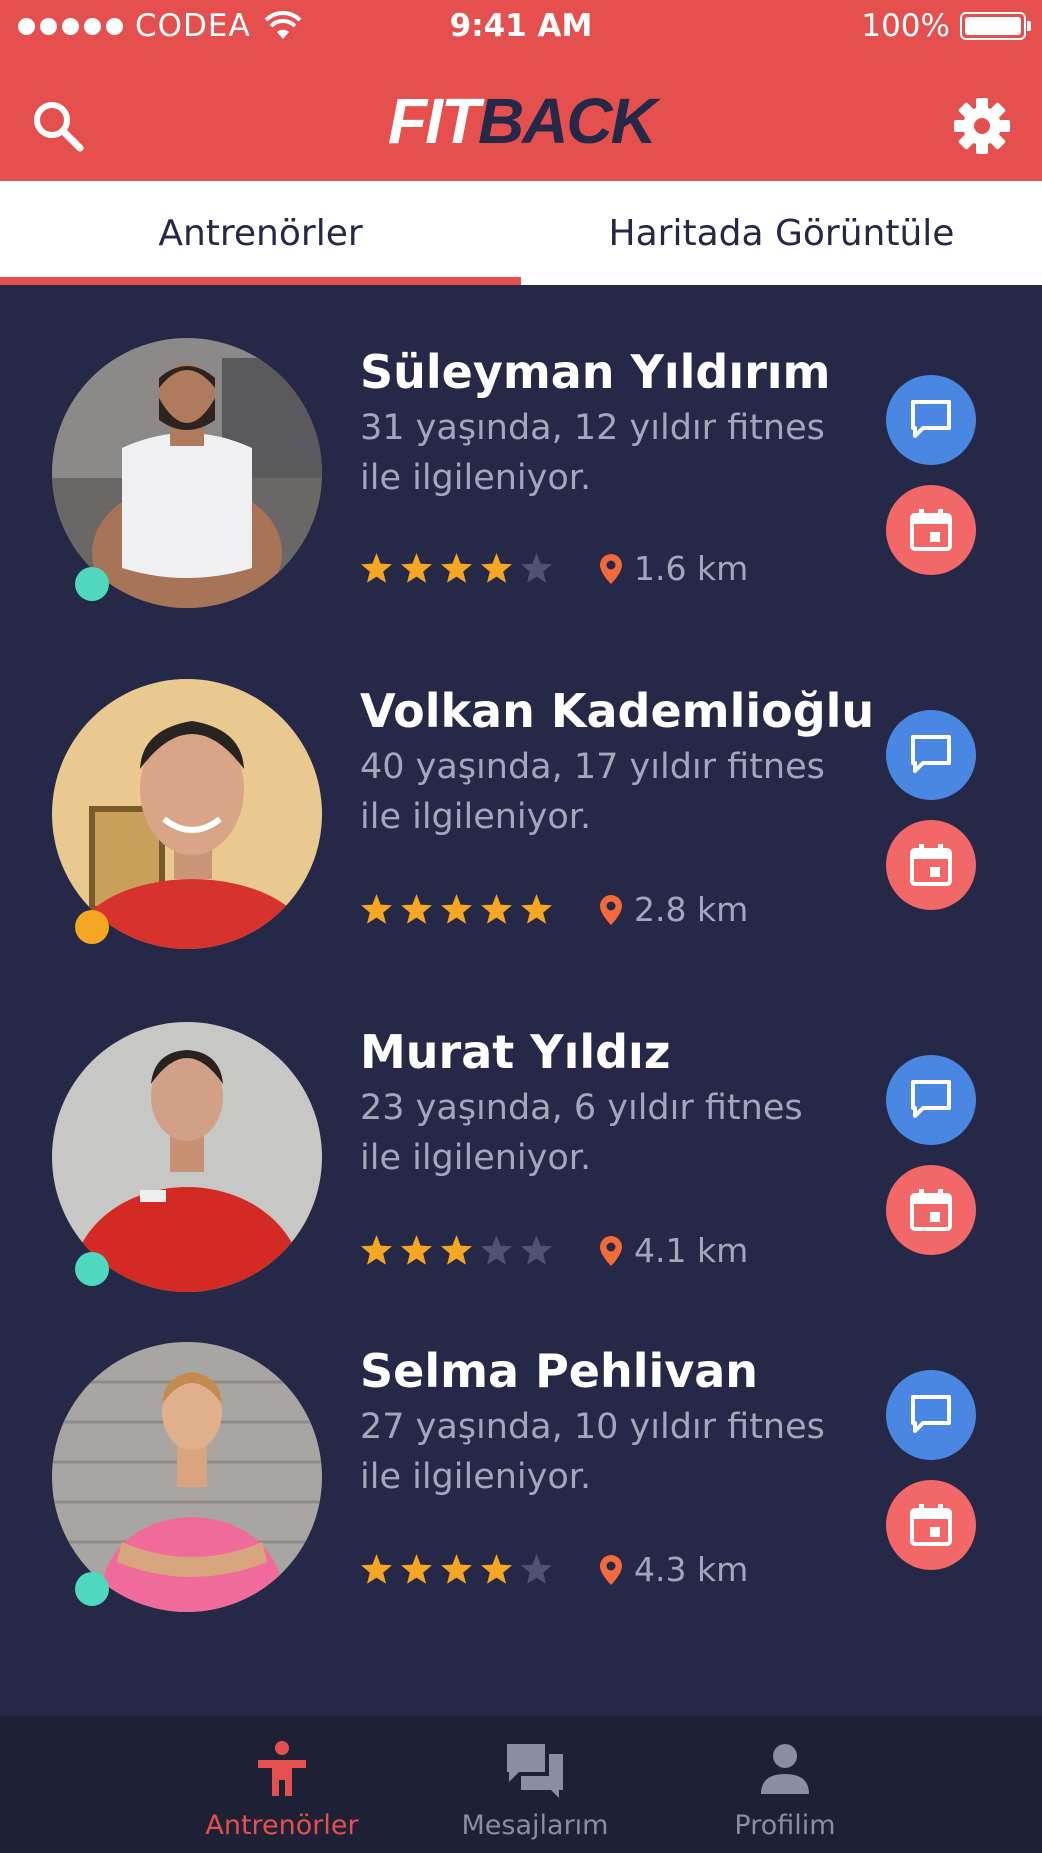  I want to click on distance-value: 4.1 km, so click(691, 1250).